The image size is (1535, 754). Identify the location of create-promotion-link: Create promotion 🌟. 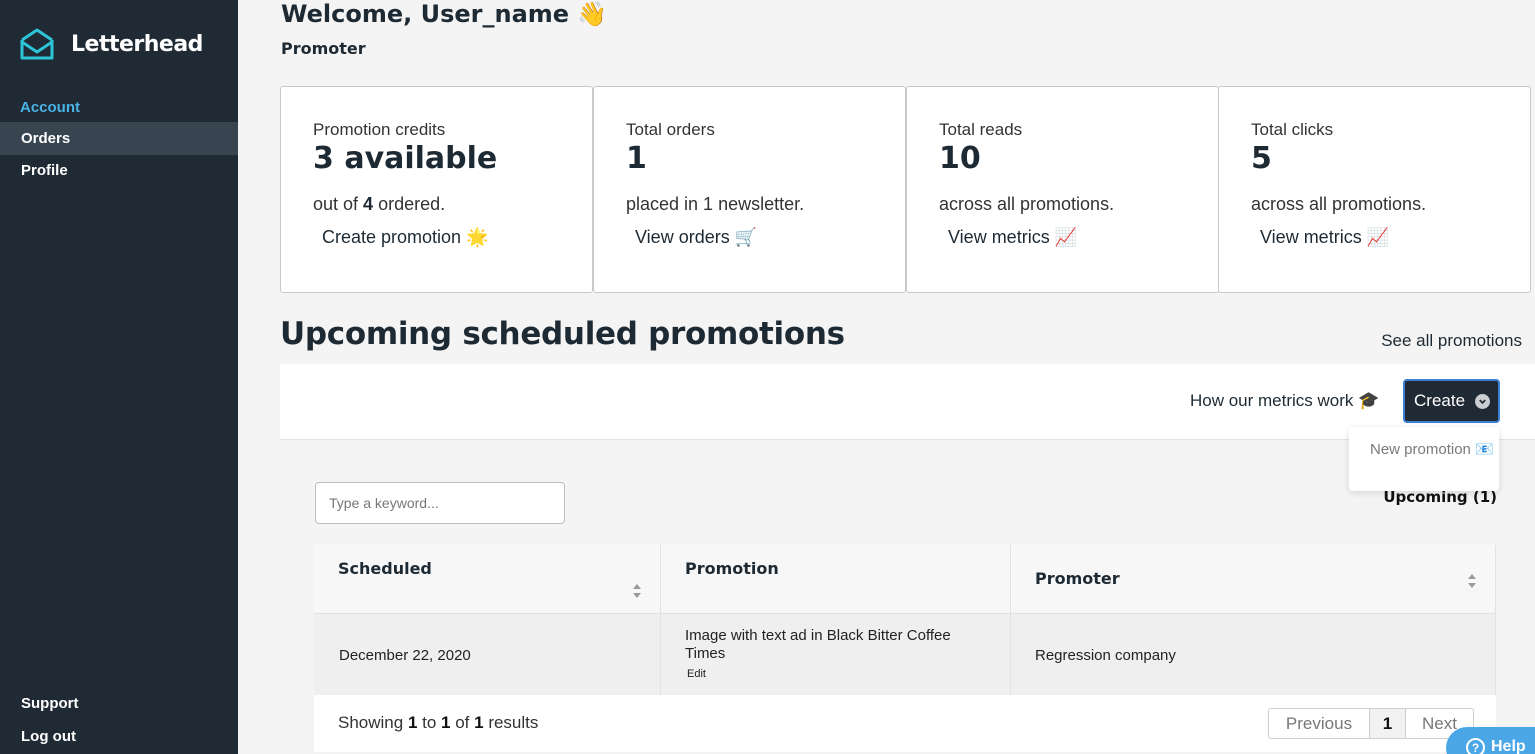
(405, 237).